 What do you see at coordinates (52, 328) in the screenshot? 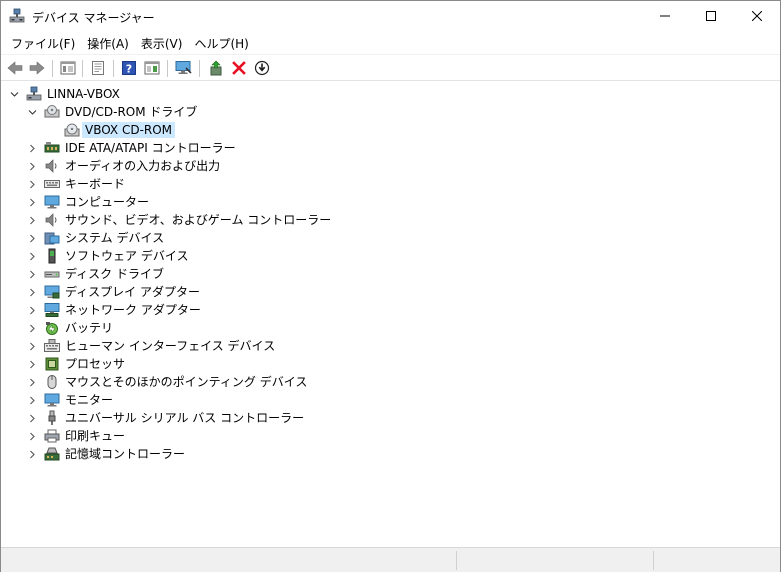
I see `battery-icon` at bounding box center [52, 328].